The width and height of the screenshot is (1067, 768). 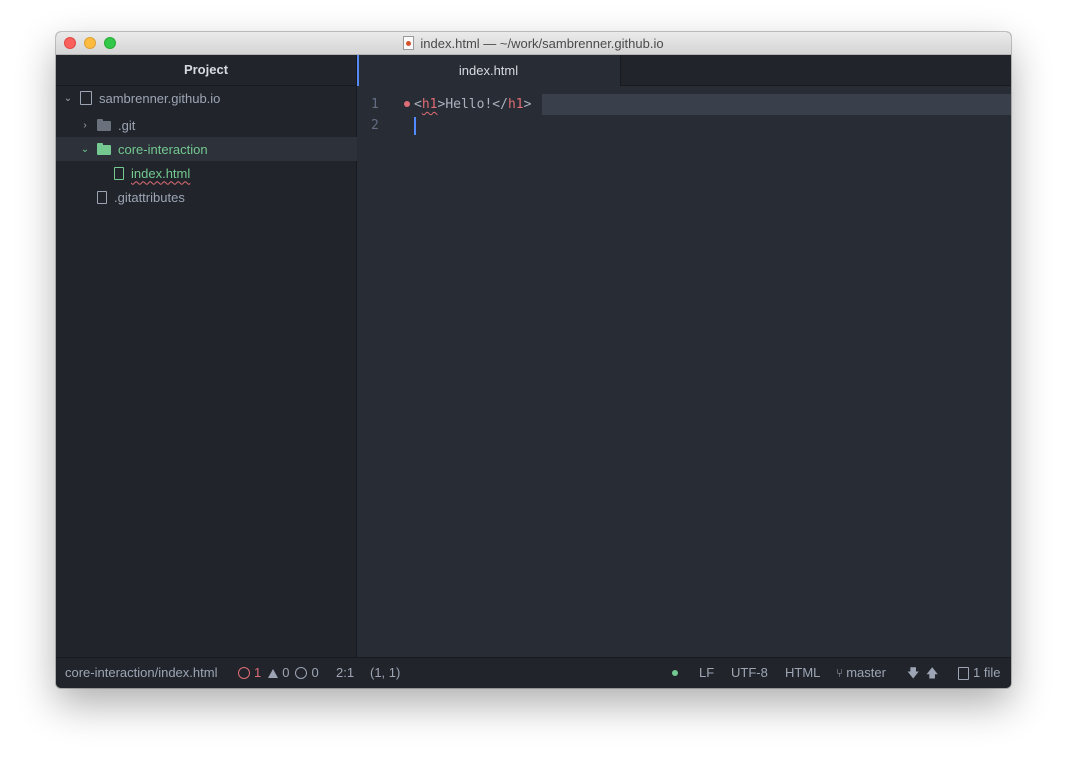 I want to click on tag-bracket: >, so click(x=527, y=104).